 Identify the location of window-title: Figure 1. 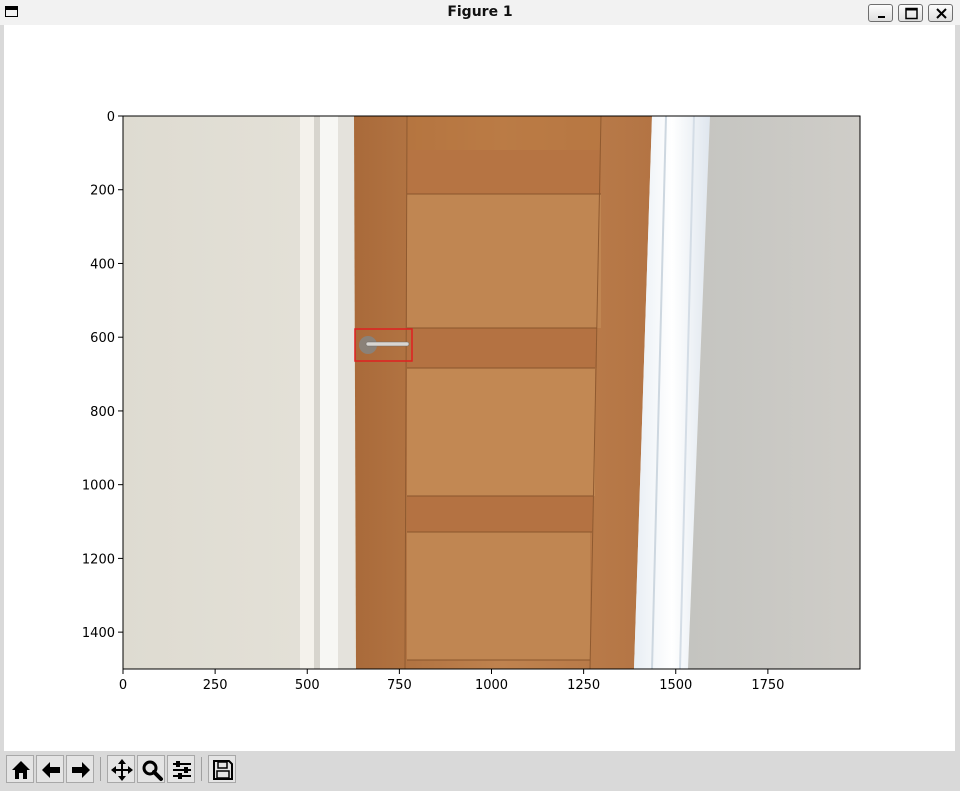
(480, 12).